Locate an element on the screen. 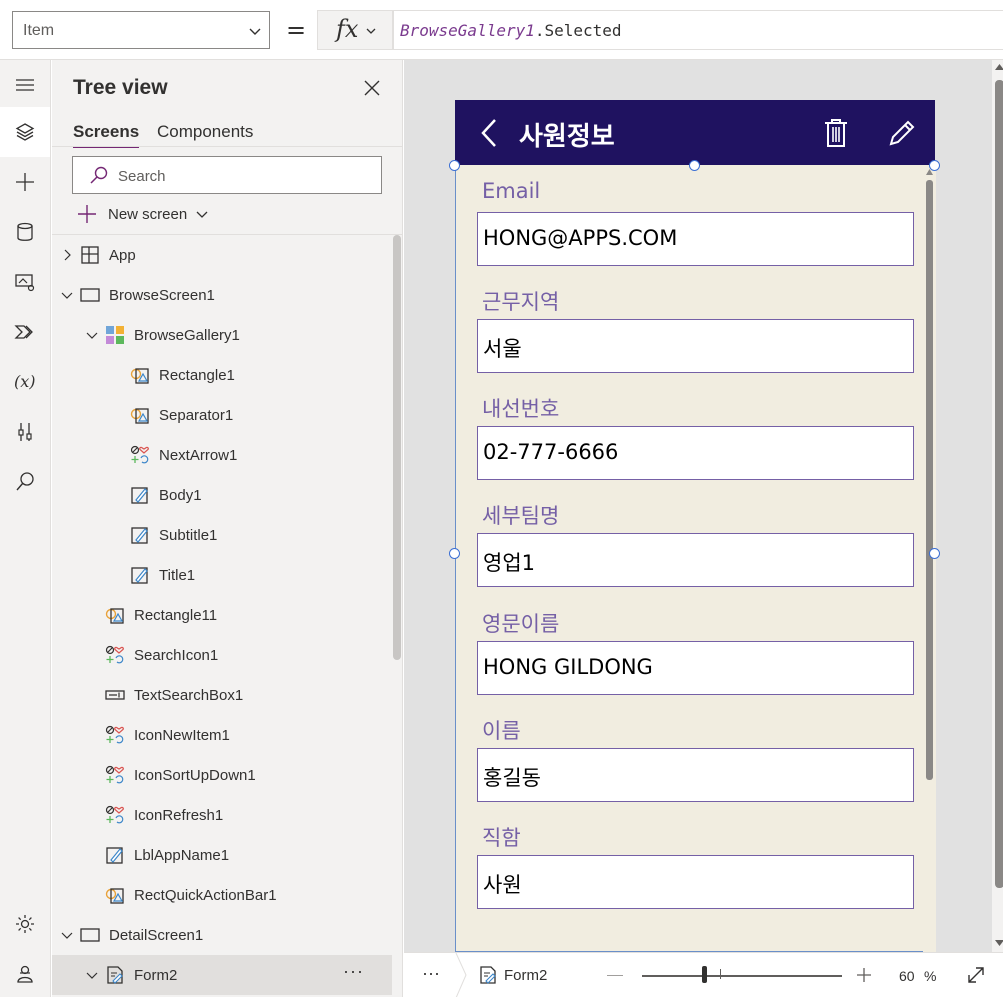 The image size is (1003, 997). chevron-right-icon is located at coordinates (67, 255).